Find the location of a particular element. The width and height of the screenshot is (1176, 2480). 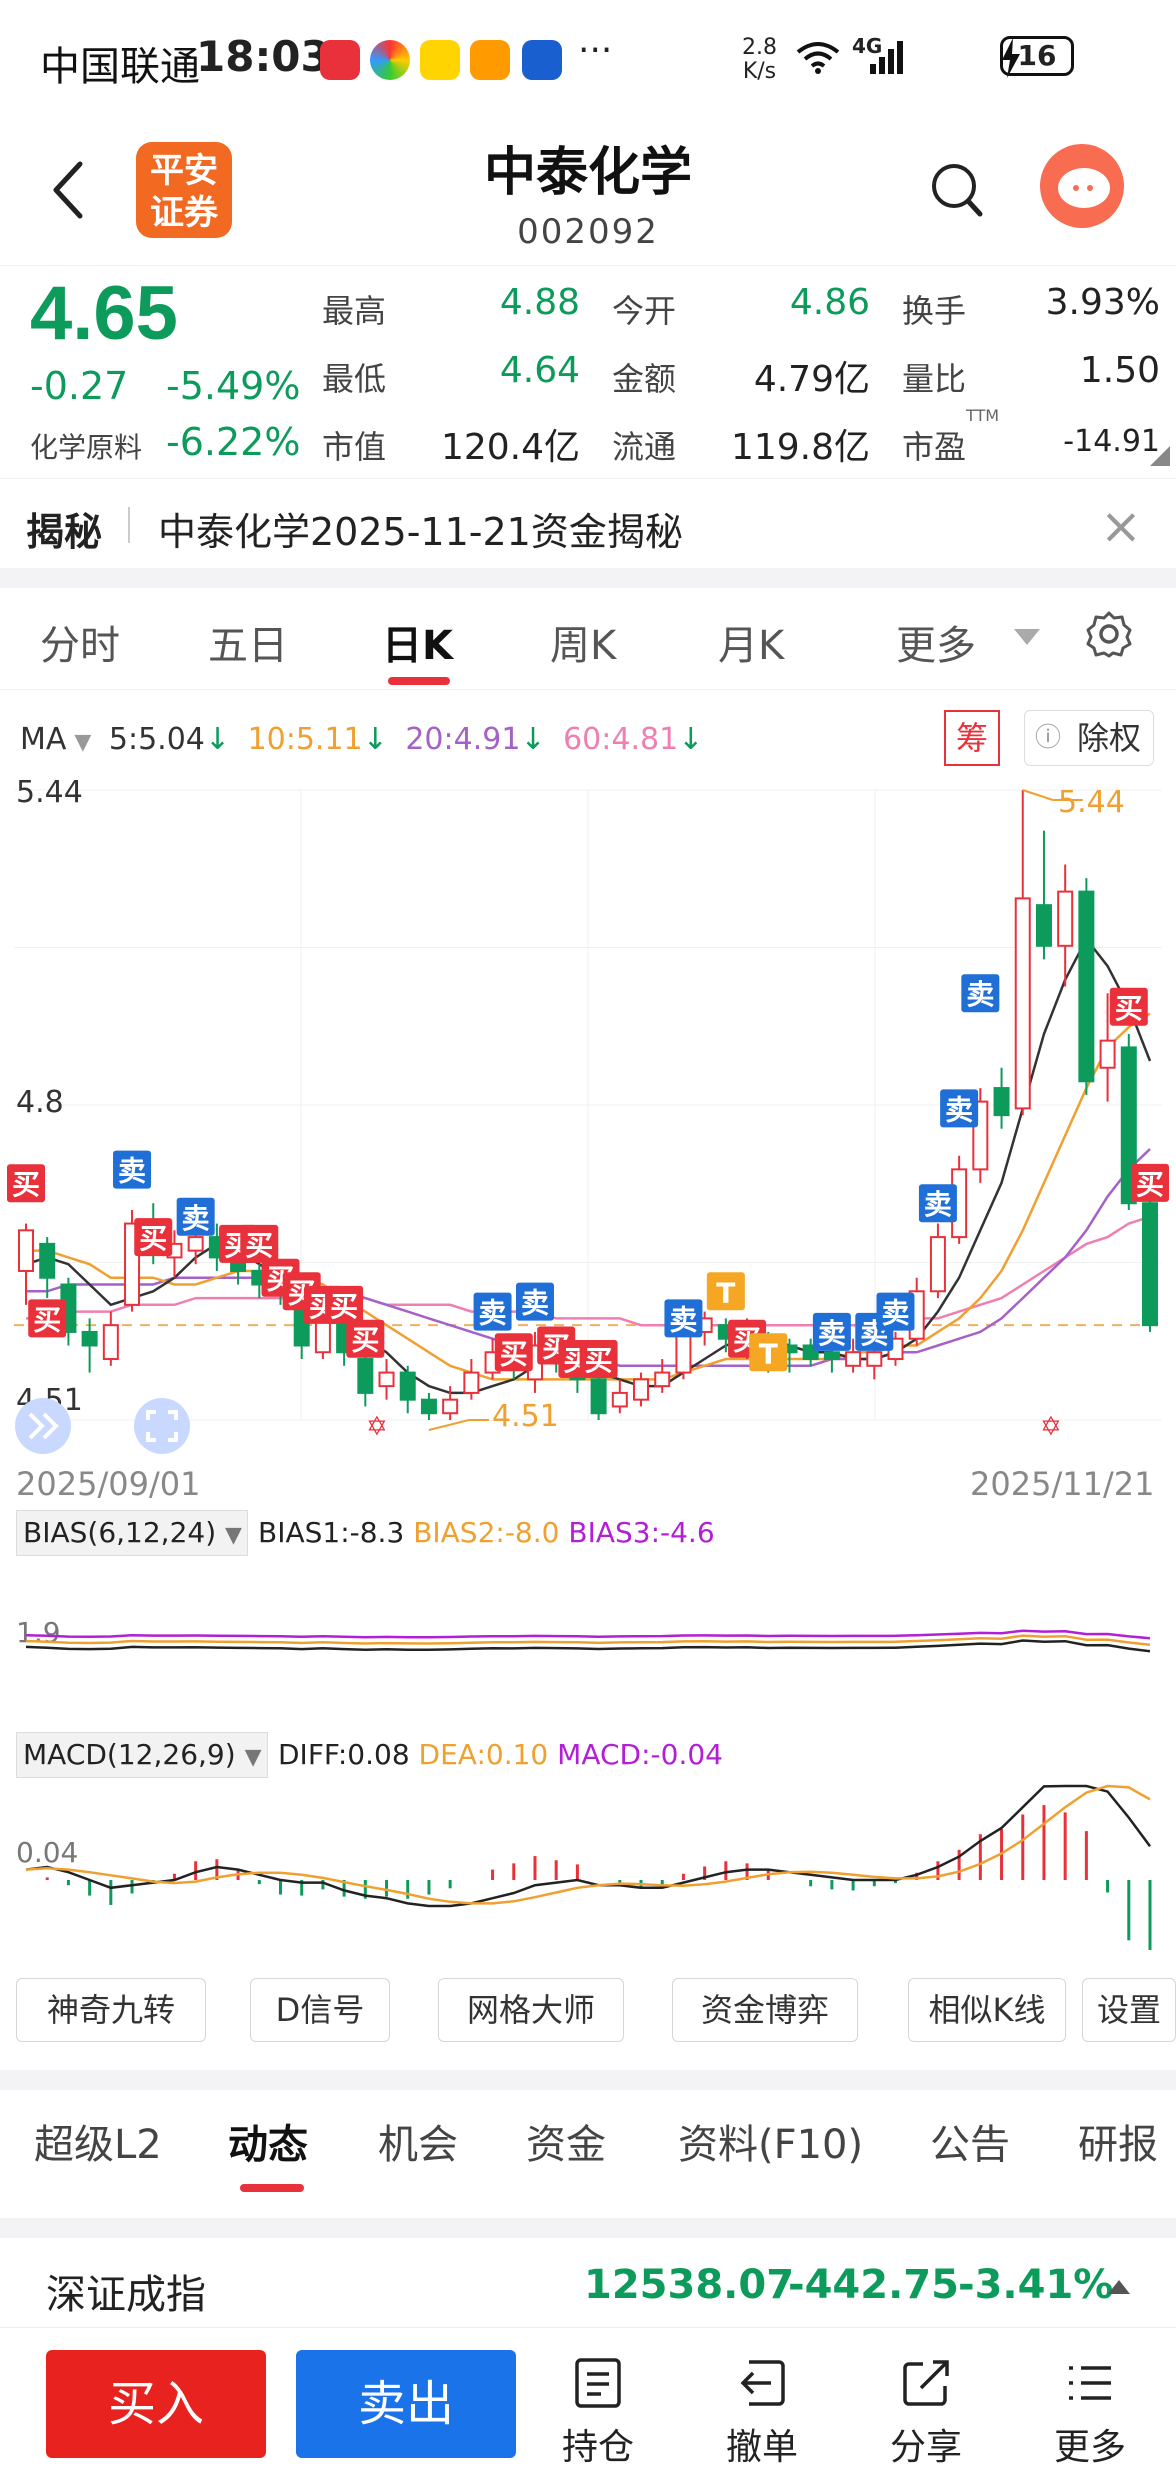

date-end: 2025/11/21 is located at coordinates (1062, 1482).